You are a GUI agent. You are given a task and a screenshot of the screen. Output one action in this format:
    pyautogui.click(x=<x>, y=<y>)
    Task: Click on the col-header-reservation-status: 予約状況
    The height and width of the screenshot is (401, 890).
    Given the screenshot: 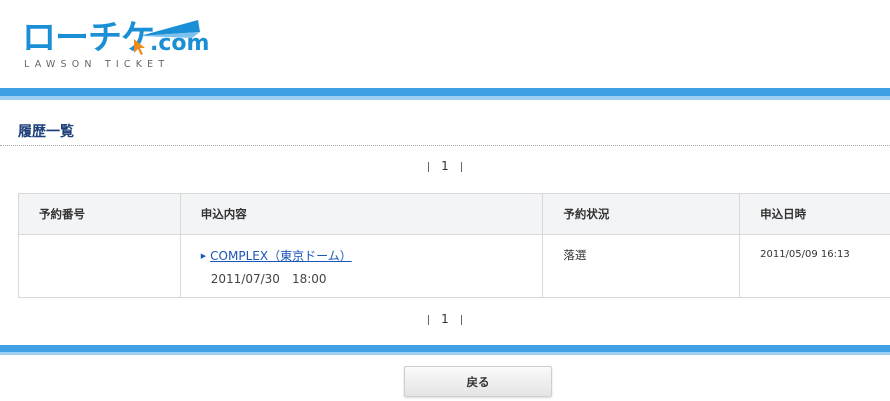 What is the action you would take?
    pyautogui.click(x=641, y=214)
    